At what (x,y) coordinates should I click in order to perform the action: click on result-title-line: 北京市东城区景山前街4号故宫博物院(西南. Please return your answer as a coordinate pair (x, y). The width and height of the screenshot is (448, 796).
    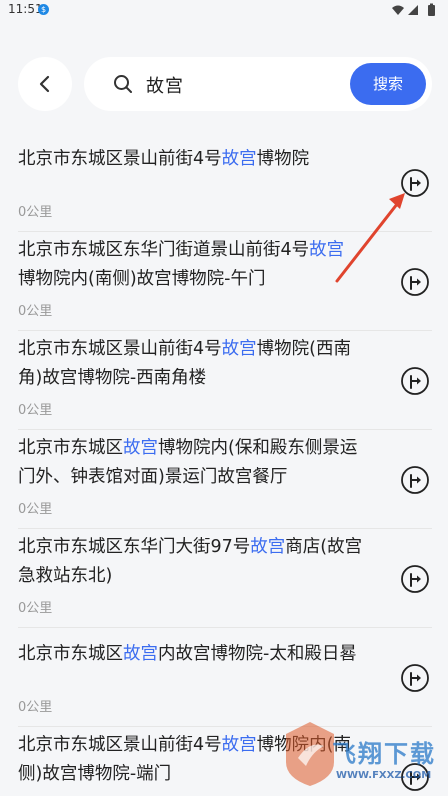
    Looking at the image, I should click on (203, 349).